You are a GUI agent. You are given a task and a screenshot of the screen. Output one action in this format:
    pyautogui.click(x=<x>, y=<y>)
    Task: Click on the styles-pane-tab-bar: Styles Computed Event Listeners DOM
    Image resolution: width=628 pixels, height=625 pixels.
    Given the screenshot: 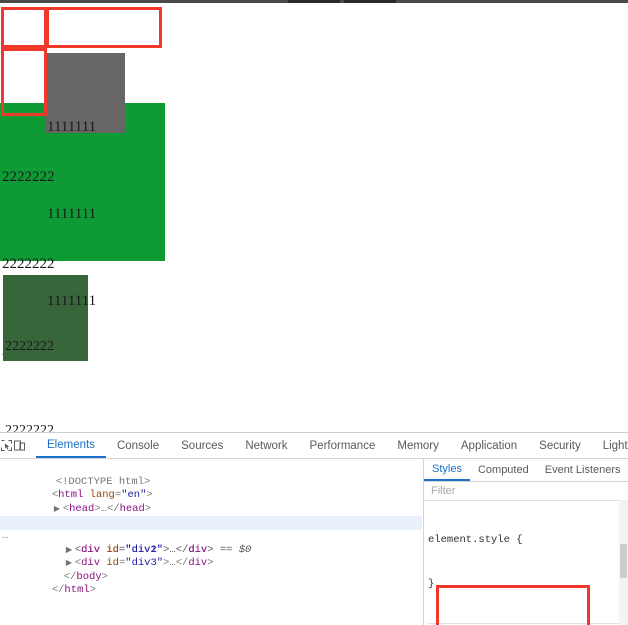 What is the action you would take?
    pyautogui.click(x=526, y=470)
    